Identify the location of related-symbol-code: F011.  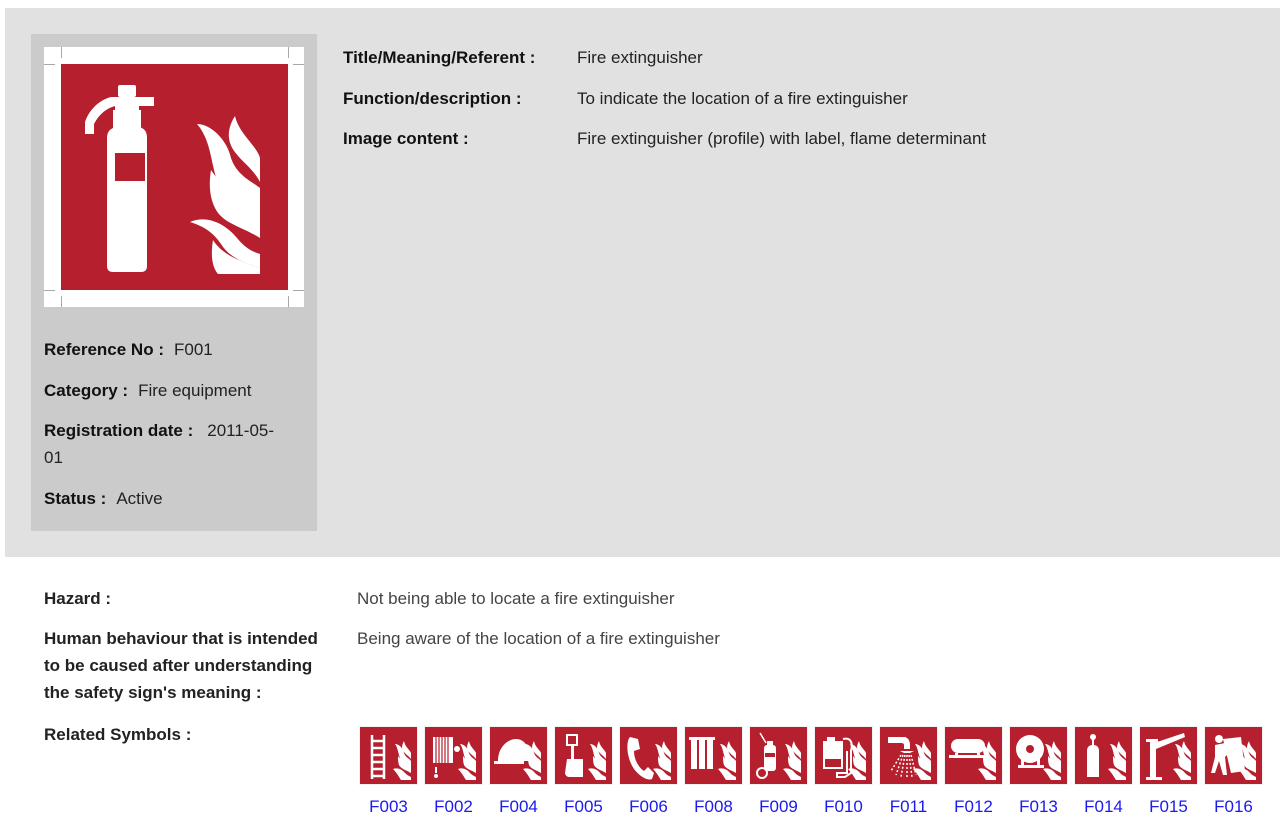
(909, 807).